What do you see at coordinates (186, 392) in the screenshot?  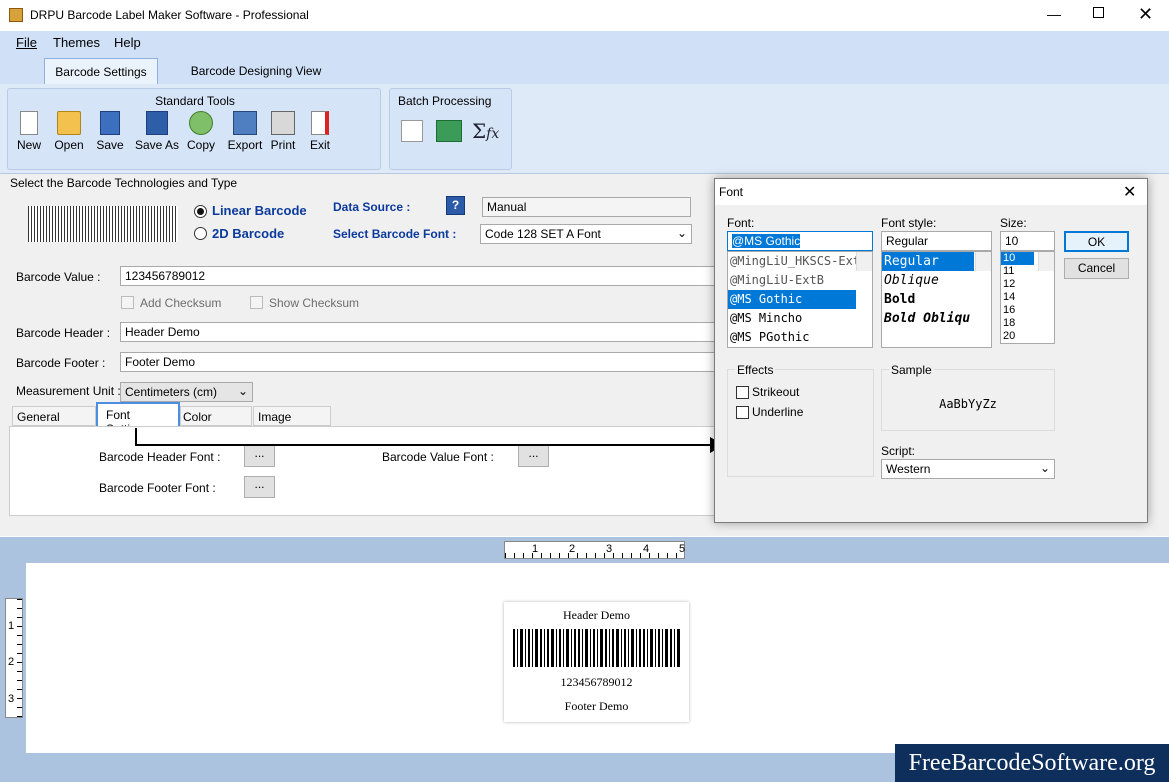 I see `measurement-unit-select: Centimeters (cm) ⌄` at bounding box center [186, 392].